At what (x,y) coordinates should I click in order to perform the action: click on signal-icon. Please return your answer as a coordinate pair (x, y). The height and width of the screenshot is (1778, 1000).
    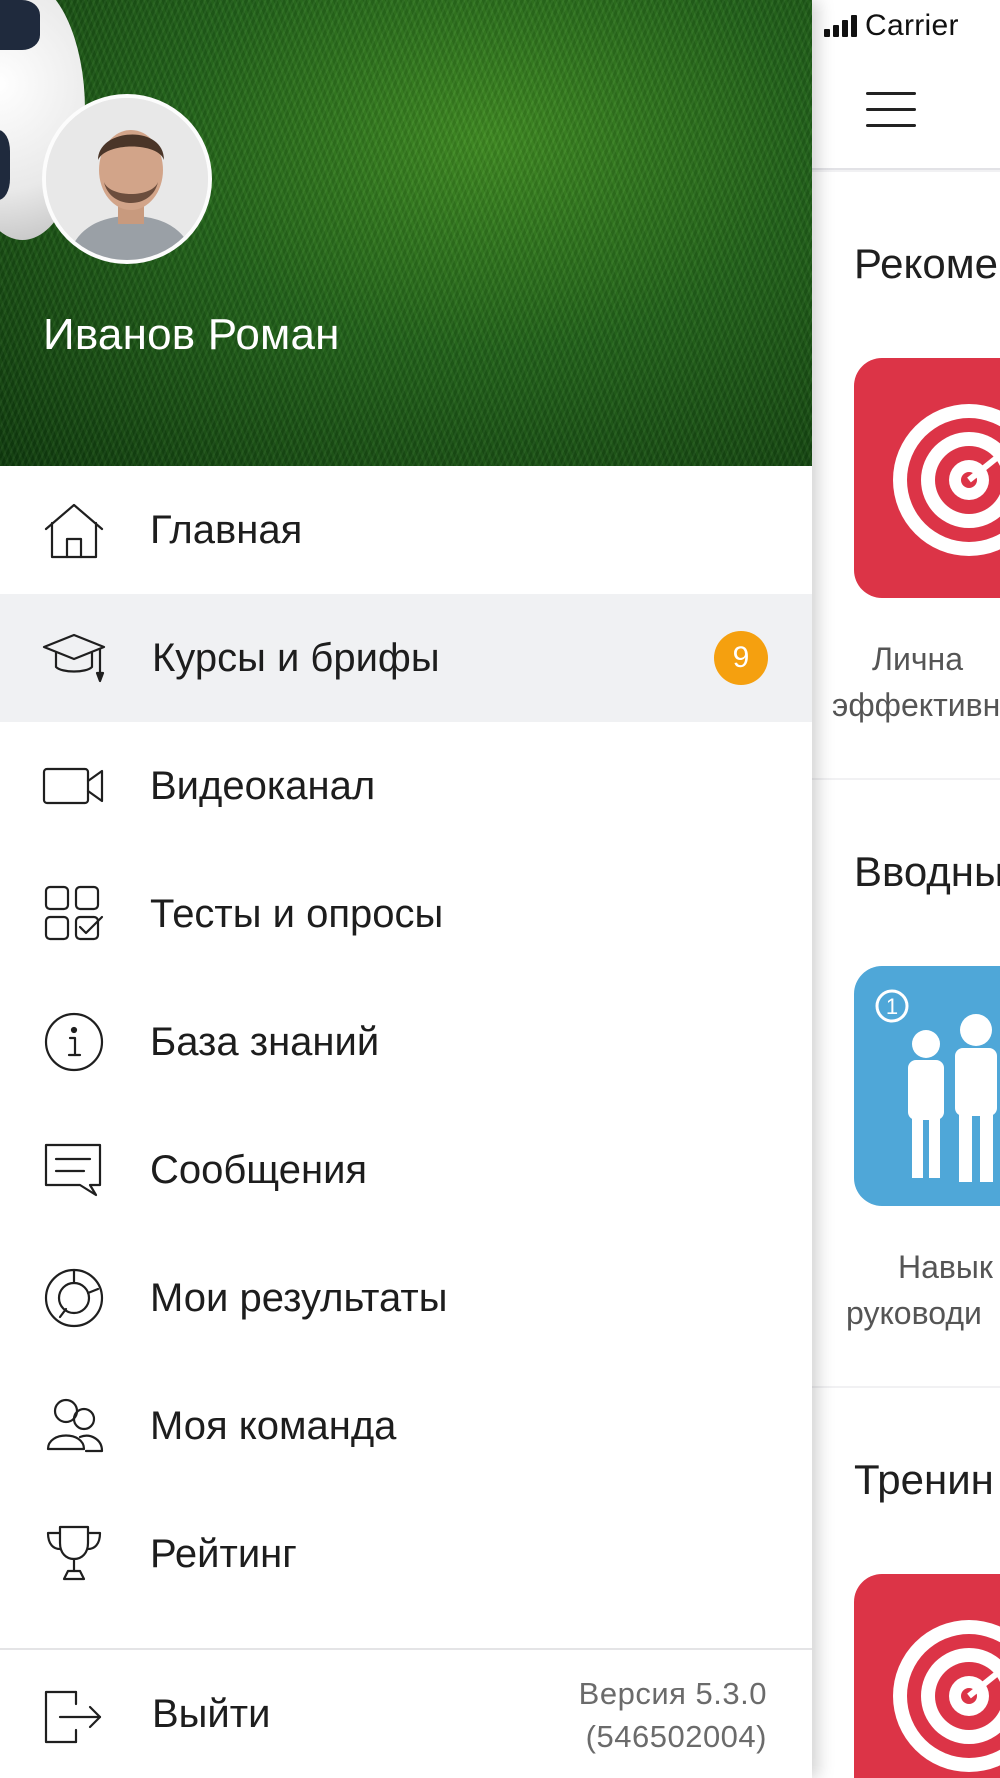
    Looking at the image, I should click on (840, 26).